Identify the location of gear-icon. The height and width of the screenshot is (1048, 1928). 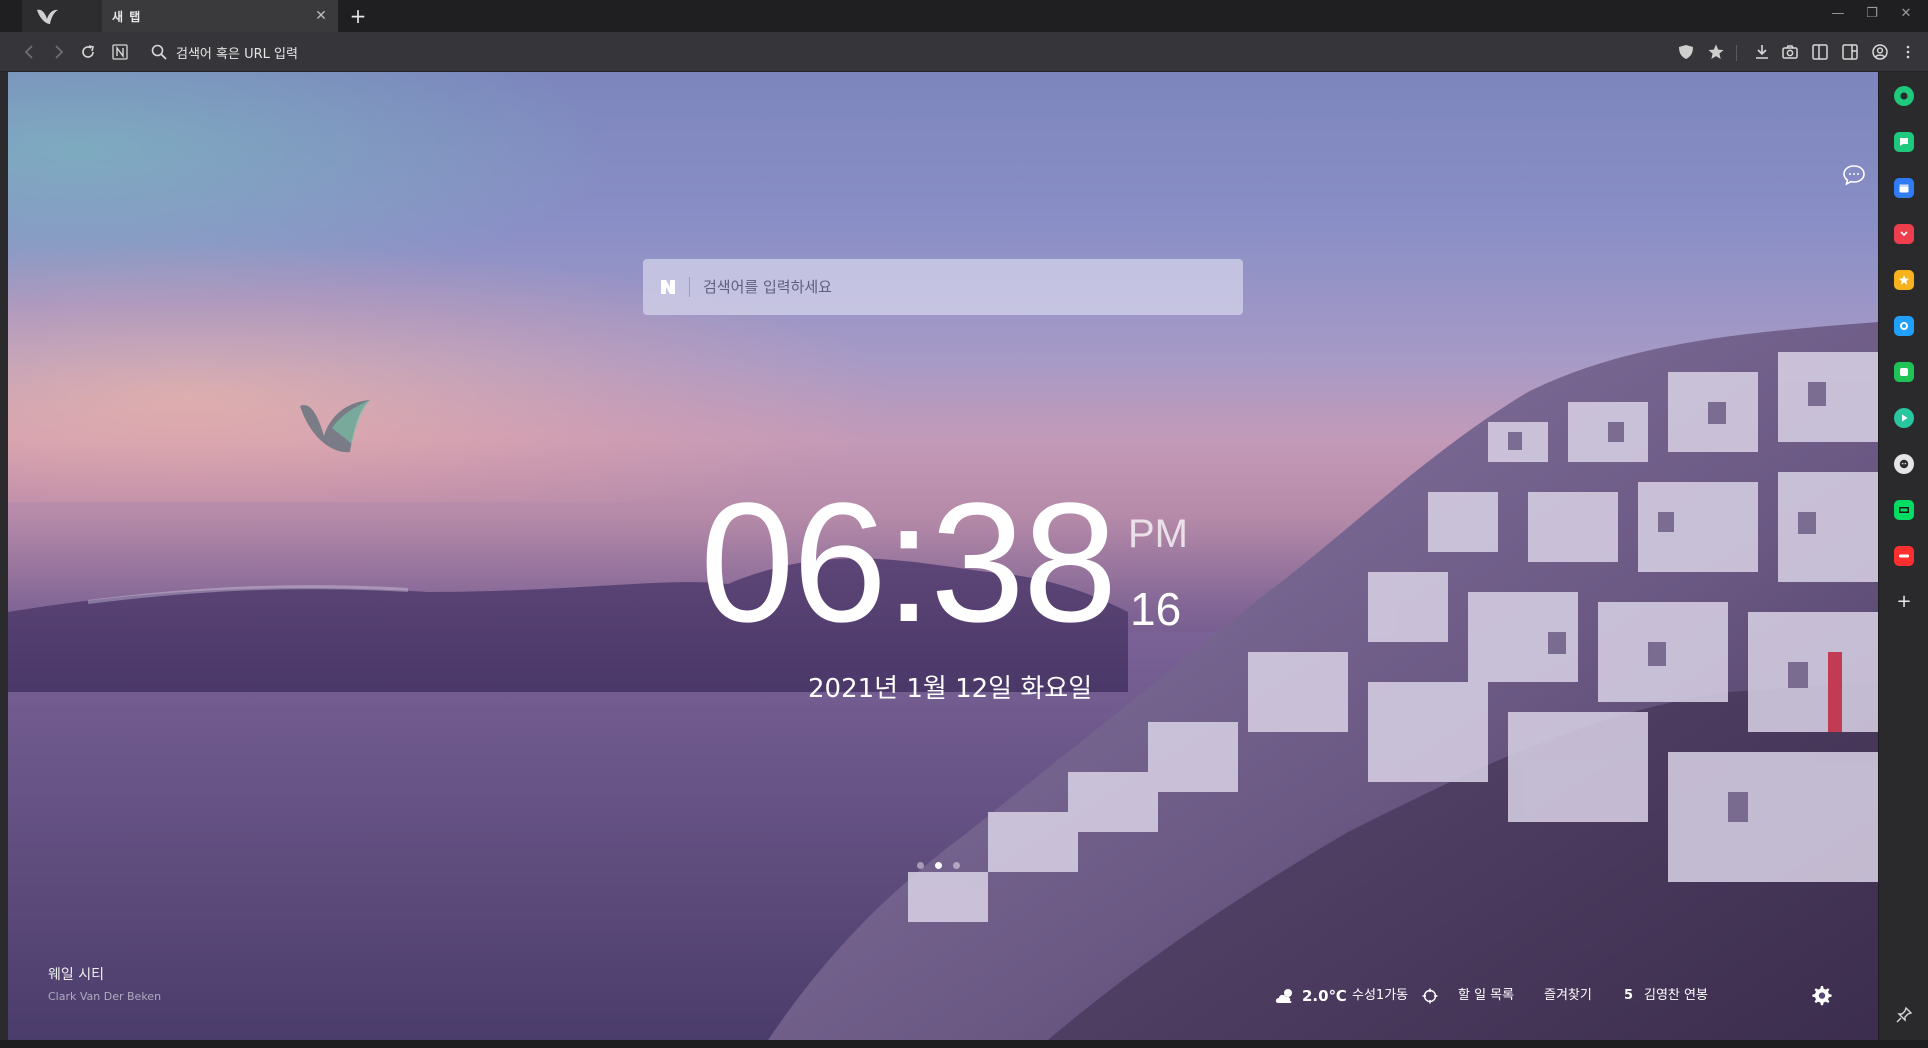
(1821, 995).